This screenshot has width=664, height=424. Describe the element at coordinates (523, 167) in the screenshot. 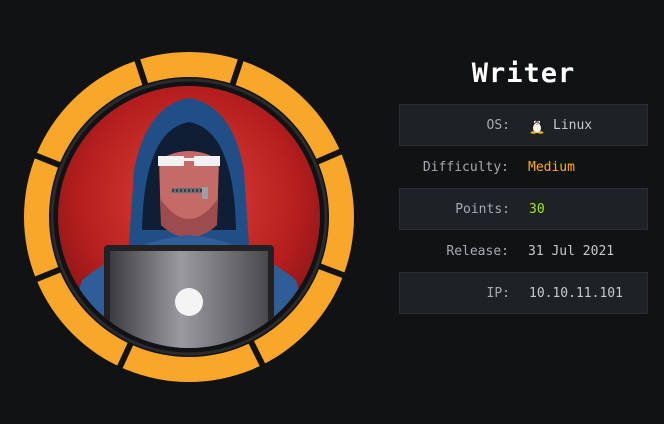

I see `difficulty-row: Difficulty: Medium` at that location.